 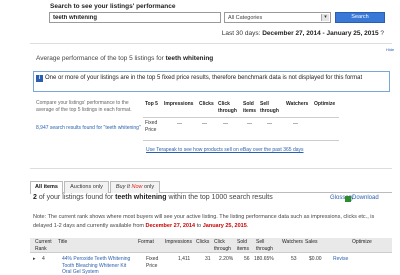 I want to click on top5-sell-through: —, so click(x=269, y=124).